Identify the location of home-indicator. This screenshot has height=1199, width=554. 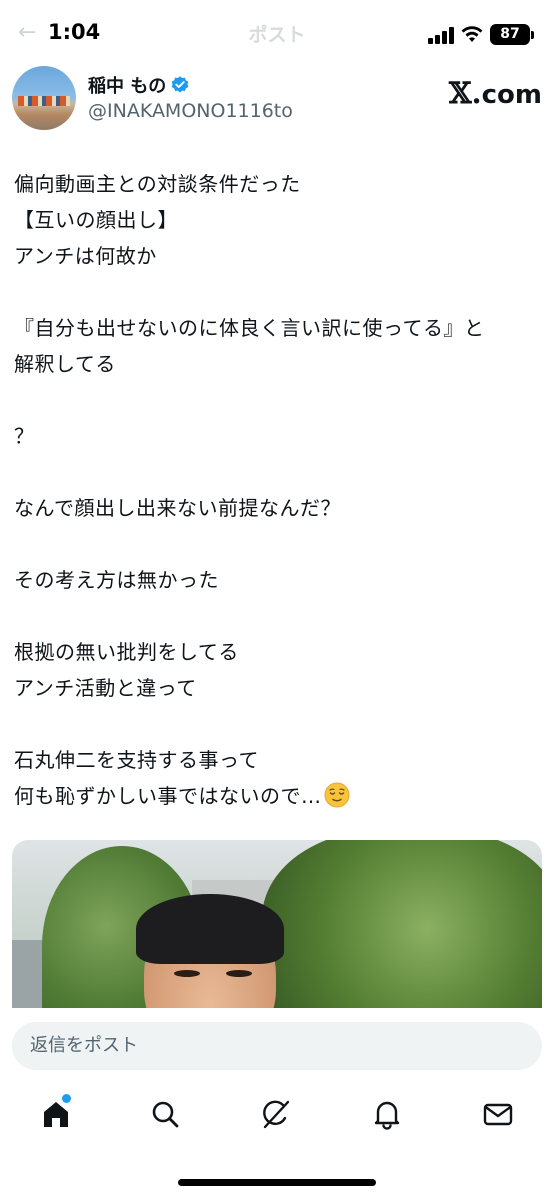
(277, 1182).